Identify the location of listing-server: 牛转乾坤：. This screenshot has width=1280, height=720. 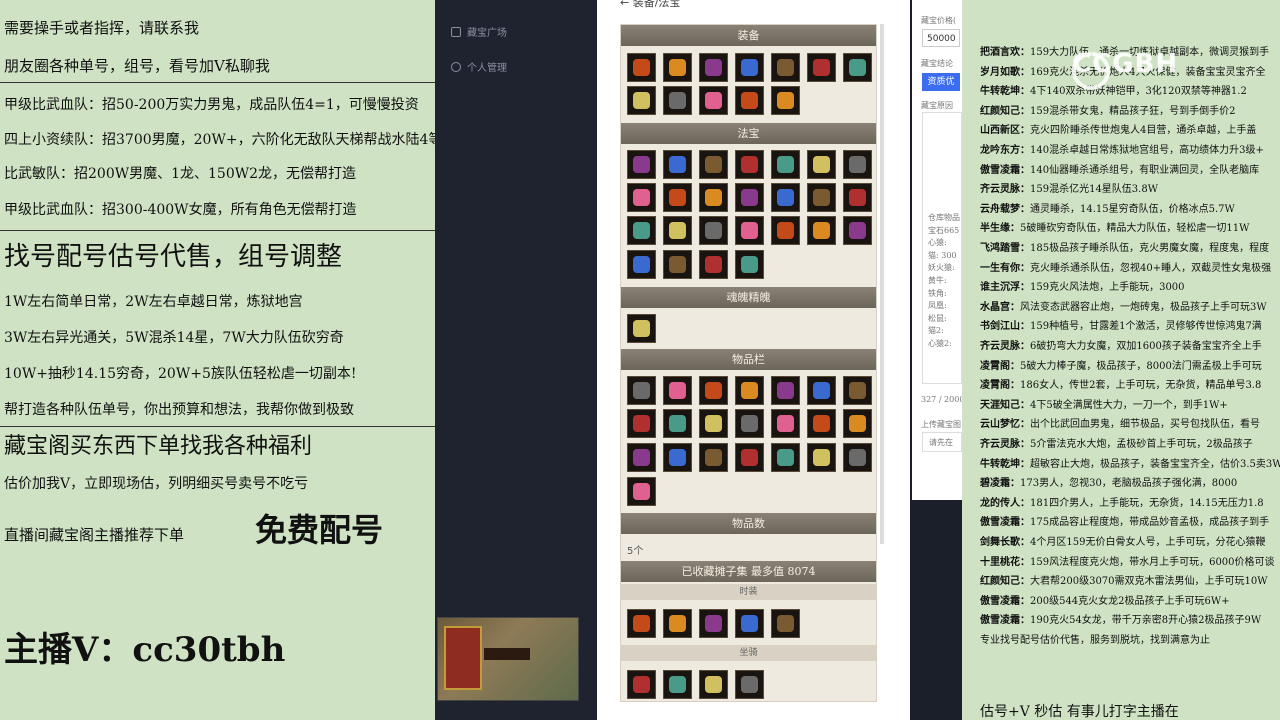
(1005, 92).